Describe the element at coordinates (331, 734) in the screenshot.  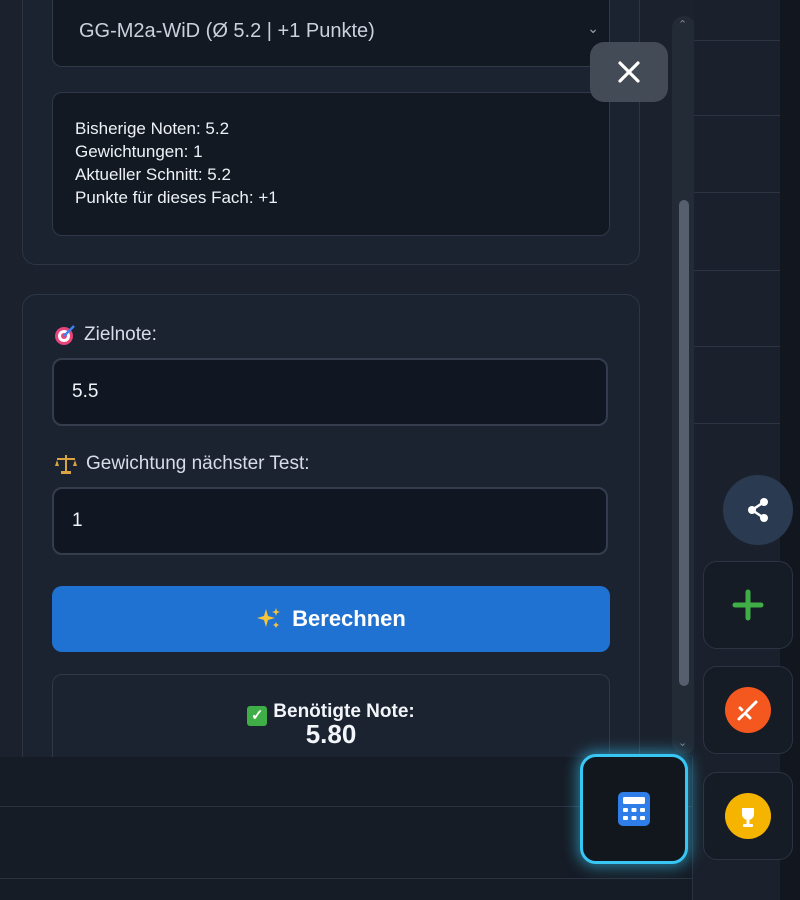
I see `result-value: 5.80` at that location.